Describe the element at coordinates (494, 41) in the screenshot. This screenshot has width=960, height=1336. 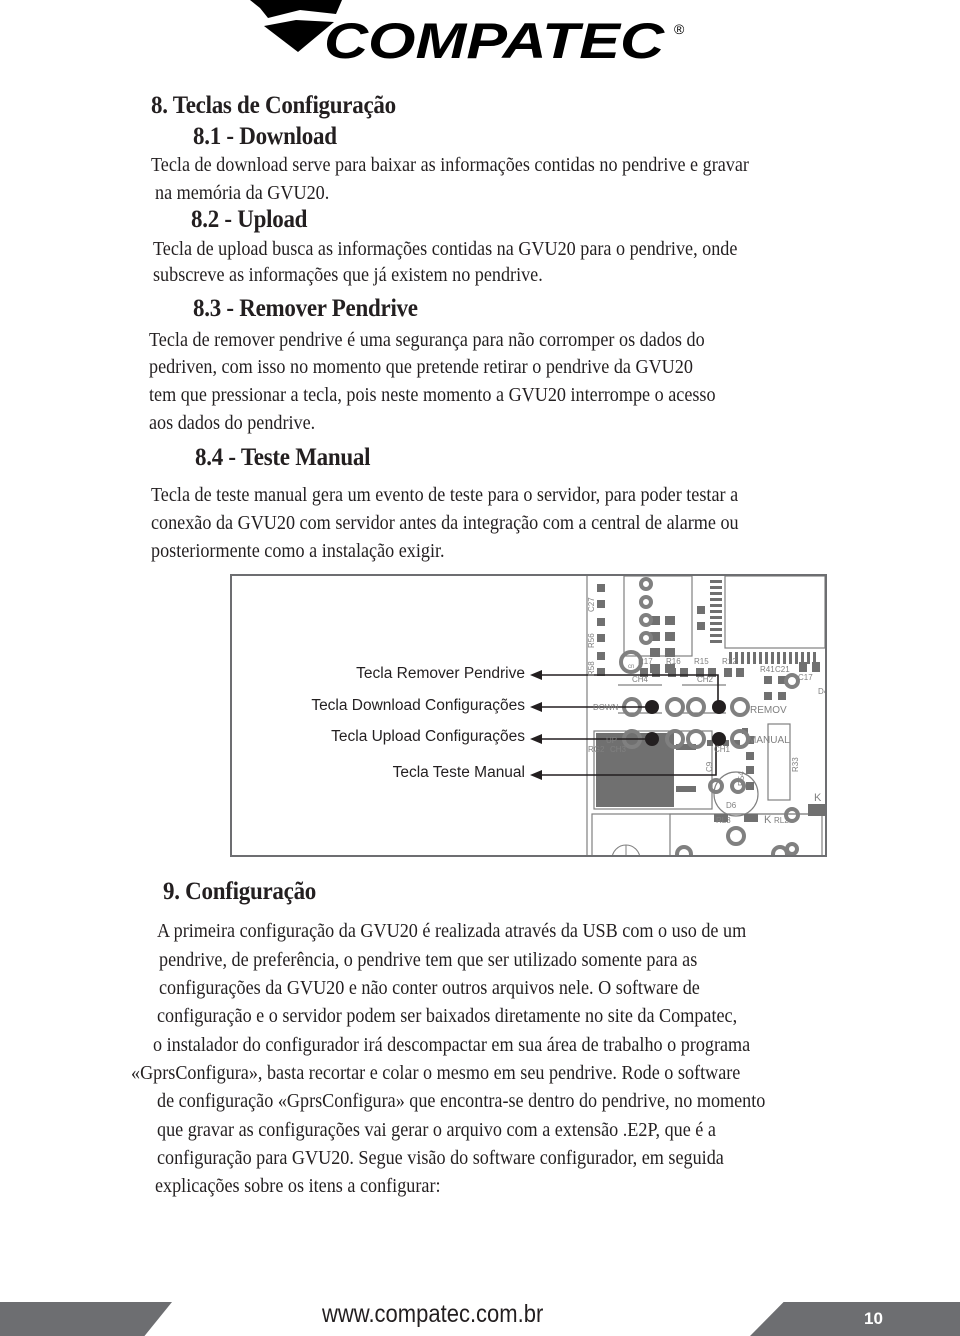
I see `logo-wordmark: COMPATEC` at that location.